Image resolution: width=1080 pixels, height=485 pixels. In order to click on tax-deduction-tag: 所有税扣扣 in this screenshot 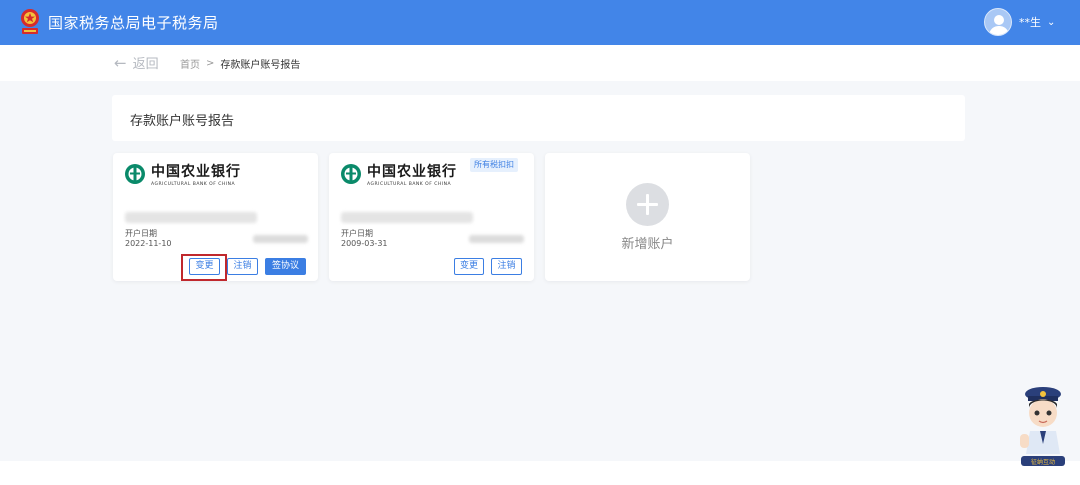, I will do `click(494, 165)`.